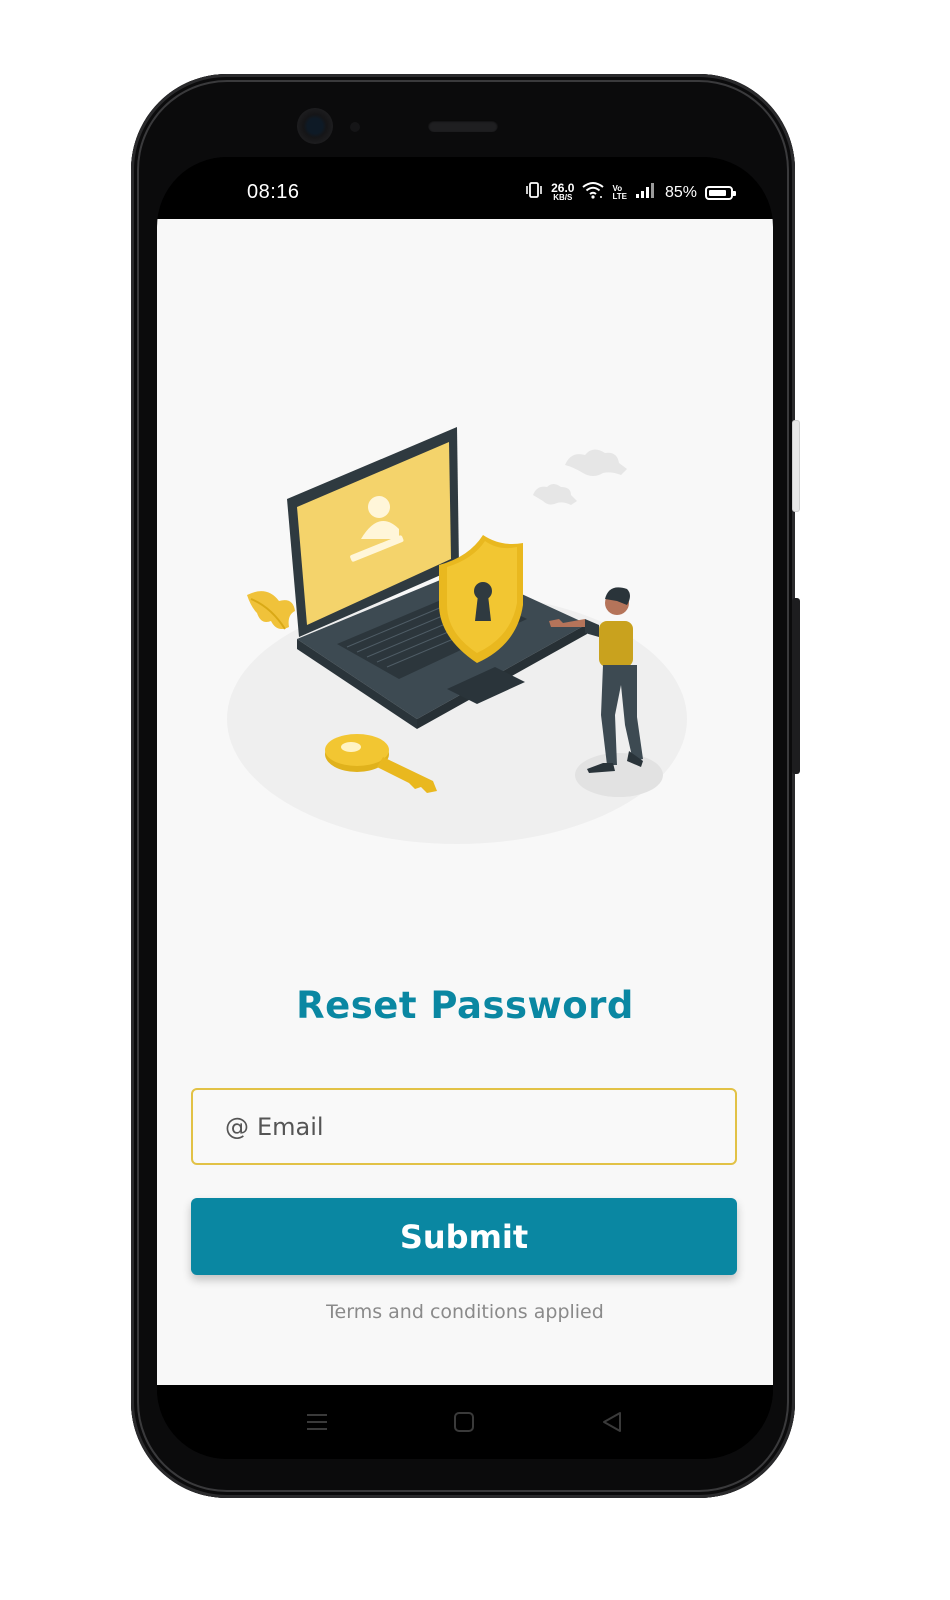 This screenshot has width=950, height=1600. I want to click on front-camera, so click(315, 126).